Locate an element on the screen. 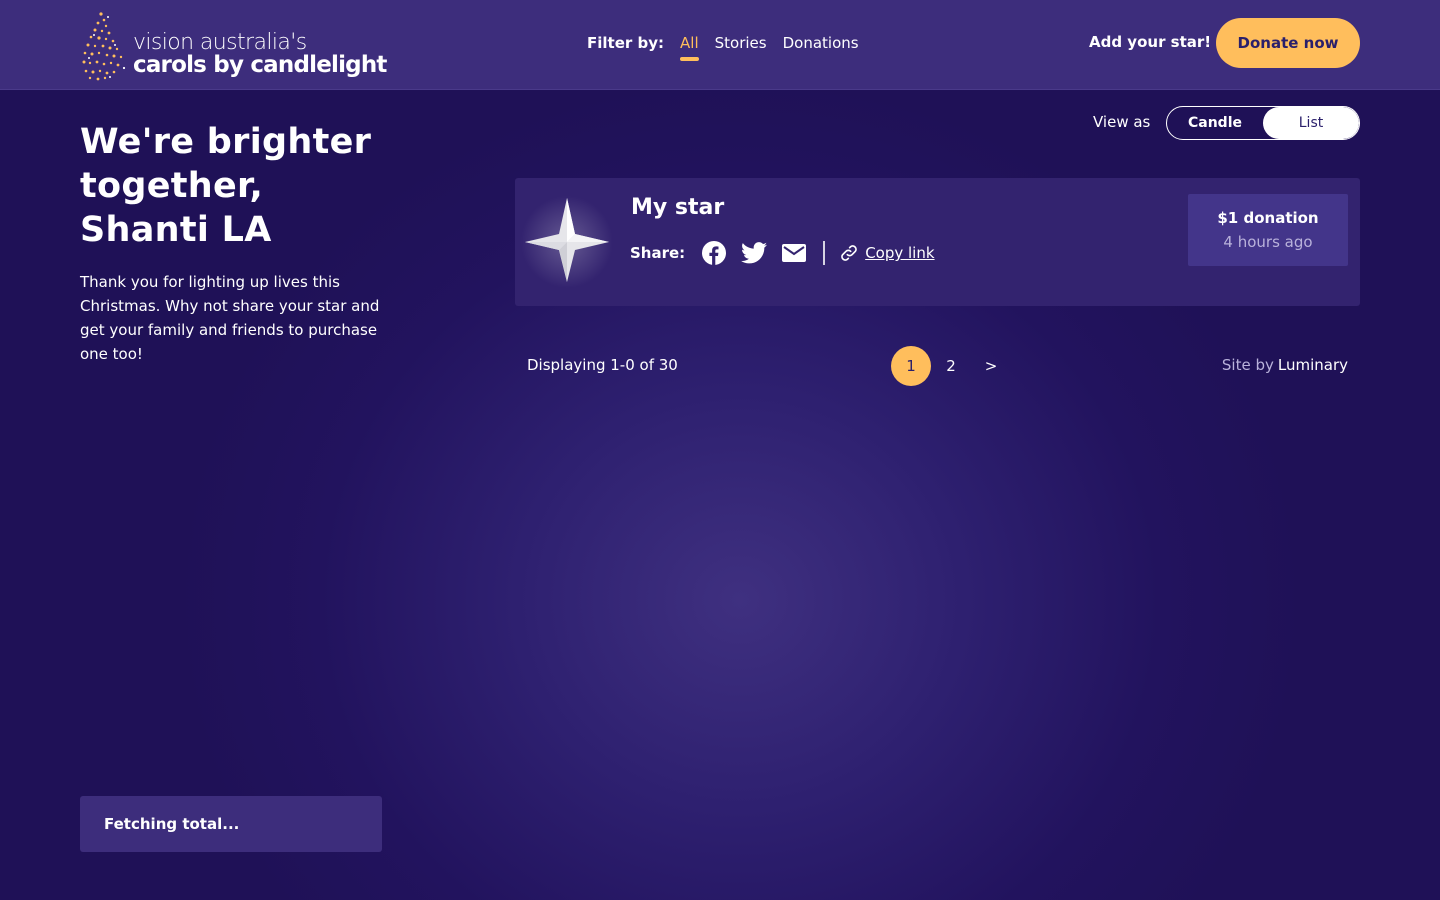 The height and width of the screenshot is (900, 1440). copy-link-button: Copy link is located at coordinates (887, 253).